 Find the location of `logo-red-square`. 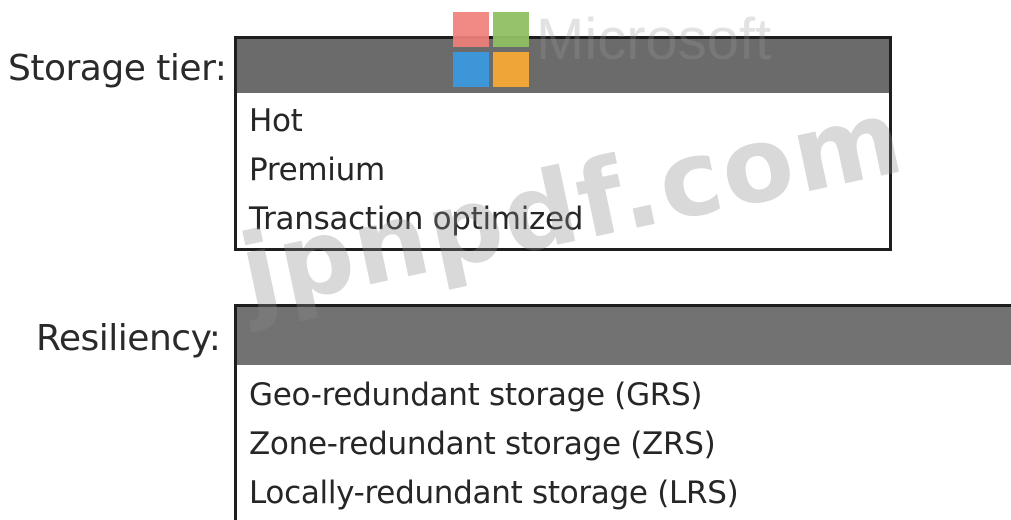

logo-red-square is located at coordinates (471, 29).